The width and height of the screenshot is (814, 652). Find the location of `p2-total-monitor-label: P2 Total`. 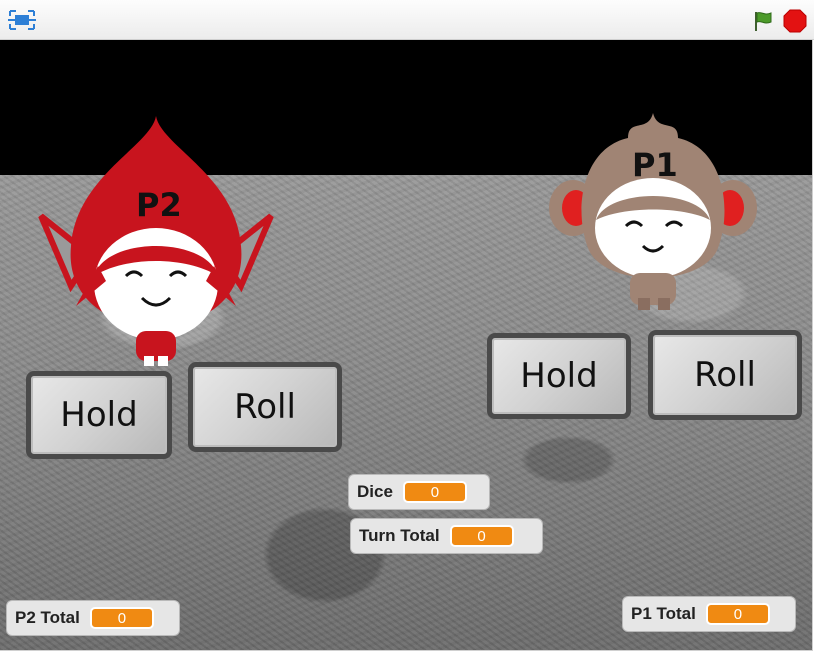

p2-total-monitor-label: P2 Total is located at coordinates (47, 617).